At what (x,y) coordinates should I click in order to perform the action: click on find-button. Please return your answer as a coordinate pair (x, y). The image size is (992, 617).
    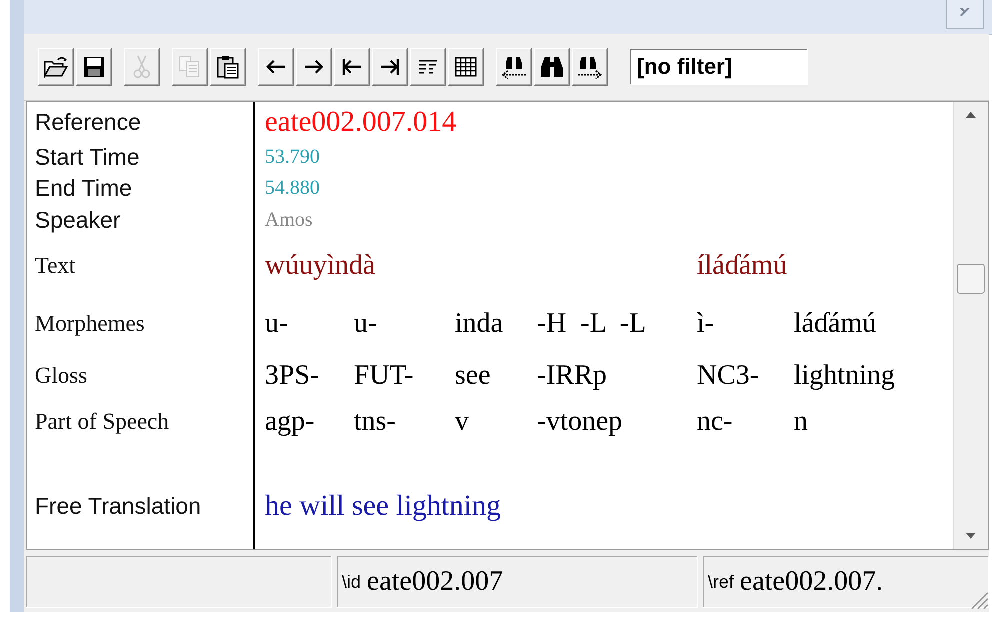
    Looking at the image, I should click on (552, 67).